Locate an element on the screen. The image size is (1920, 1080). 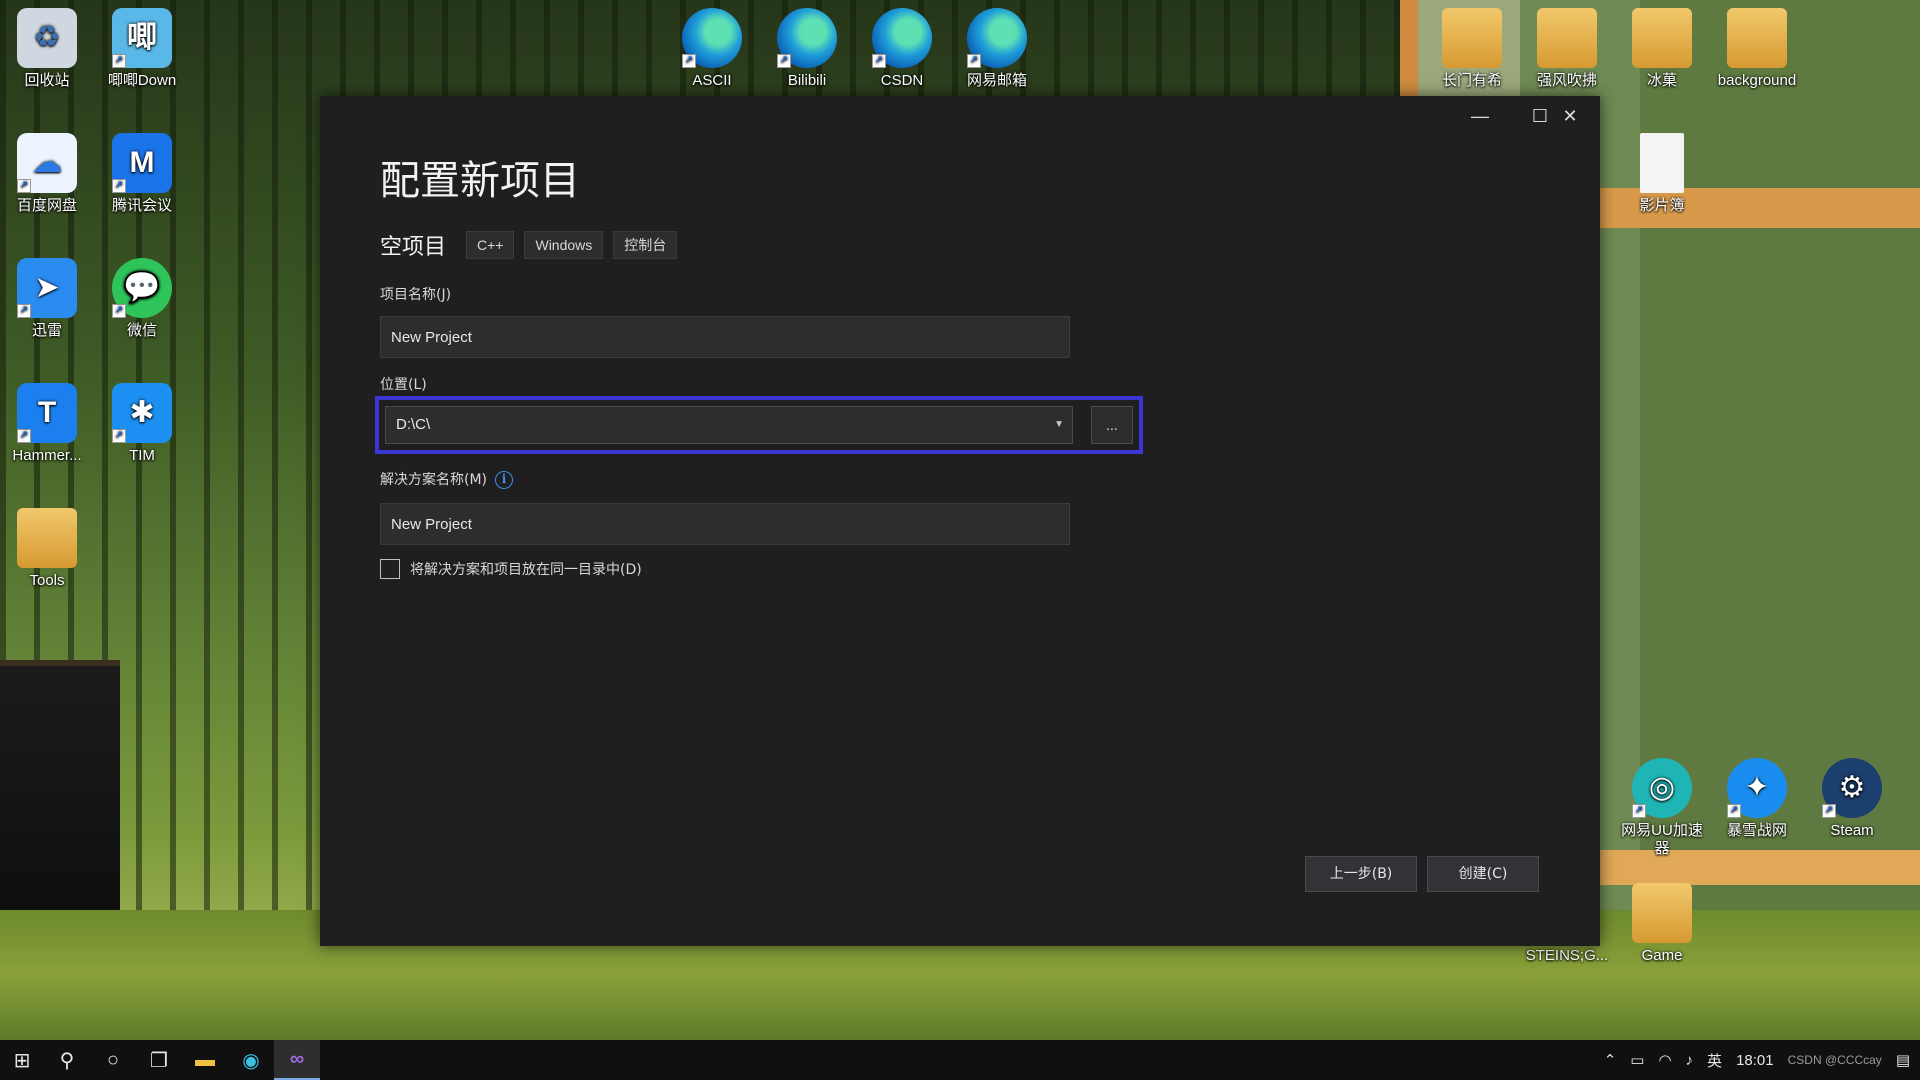
desktop-icon-folder-nagato: 长门有希 is located at coordinates (1472, 49).